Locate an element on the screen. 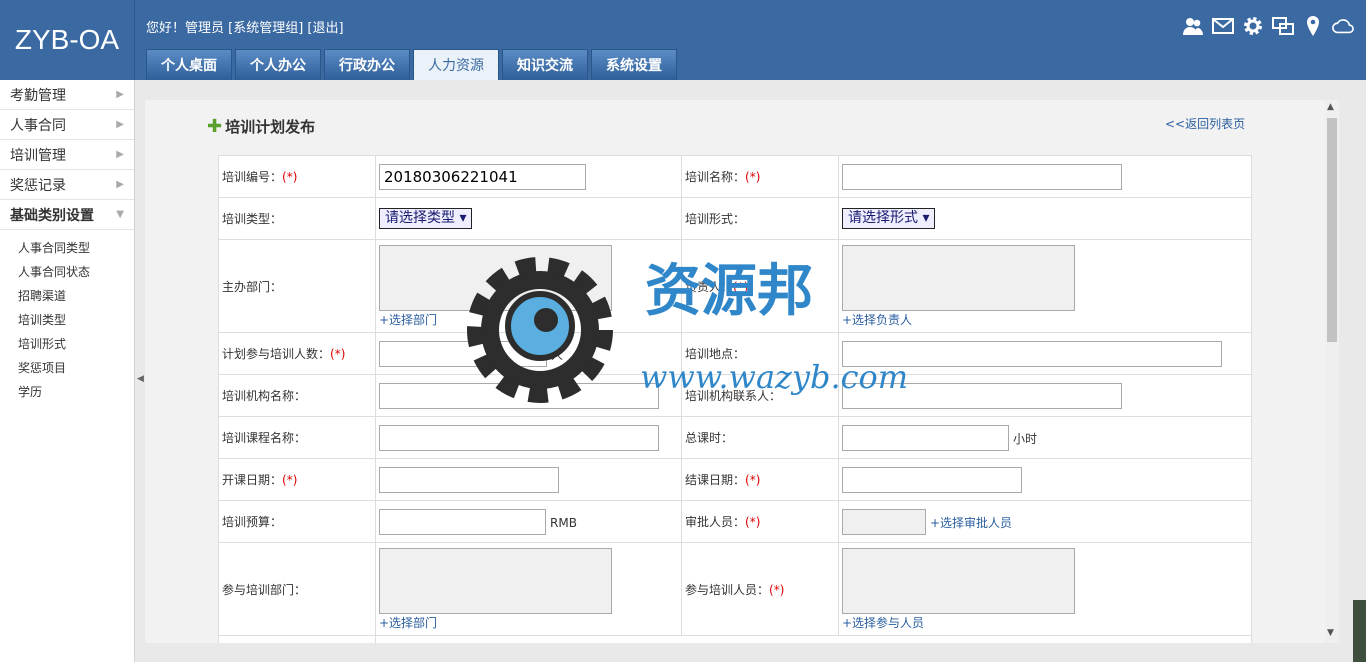 Image resolution: width=1366 pixels, height=662 pixels. train-name-label: 培训名称：(*) is located at coordinates (760, 176).